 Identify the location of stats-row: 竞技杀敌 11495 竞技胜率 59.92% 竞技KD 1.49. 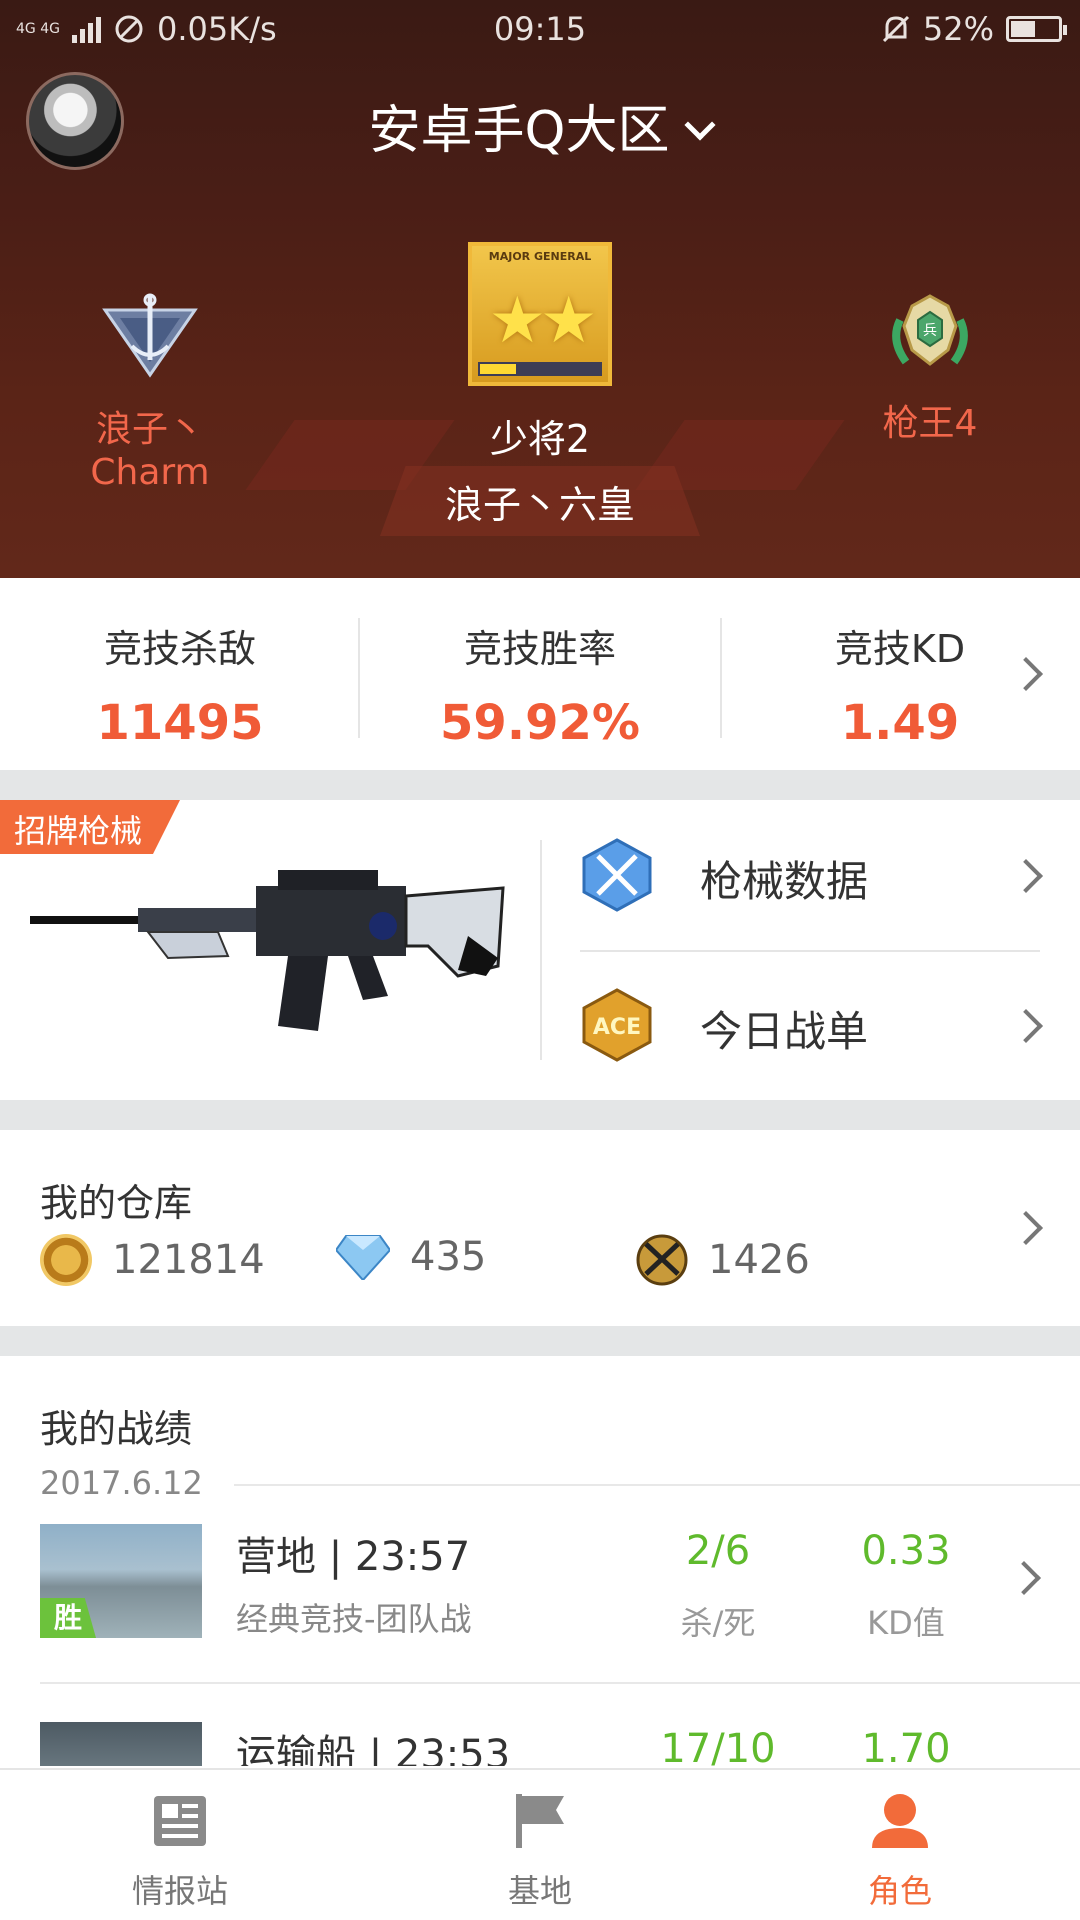
(540, 674).